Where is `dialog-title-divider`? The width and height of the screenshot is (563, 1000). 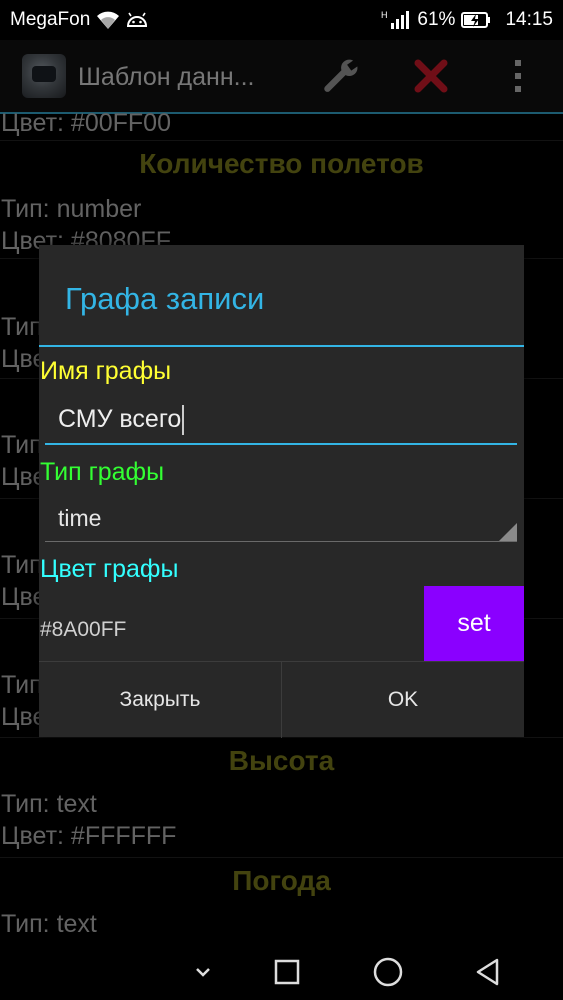 dialog-title-divider is located at coordinates (281, 346).